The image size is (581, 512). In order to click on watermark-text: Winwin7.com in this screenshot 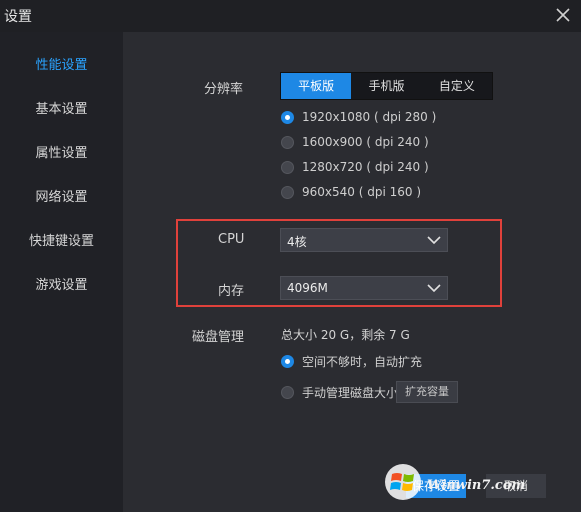, I will do `click(476, 485)`.